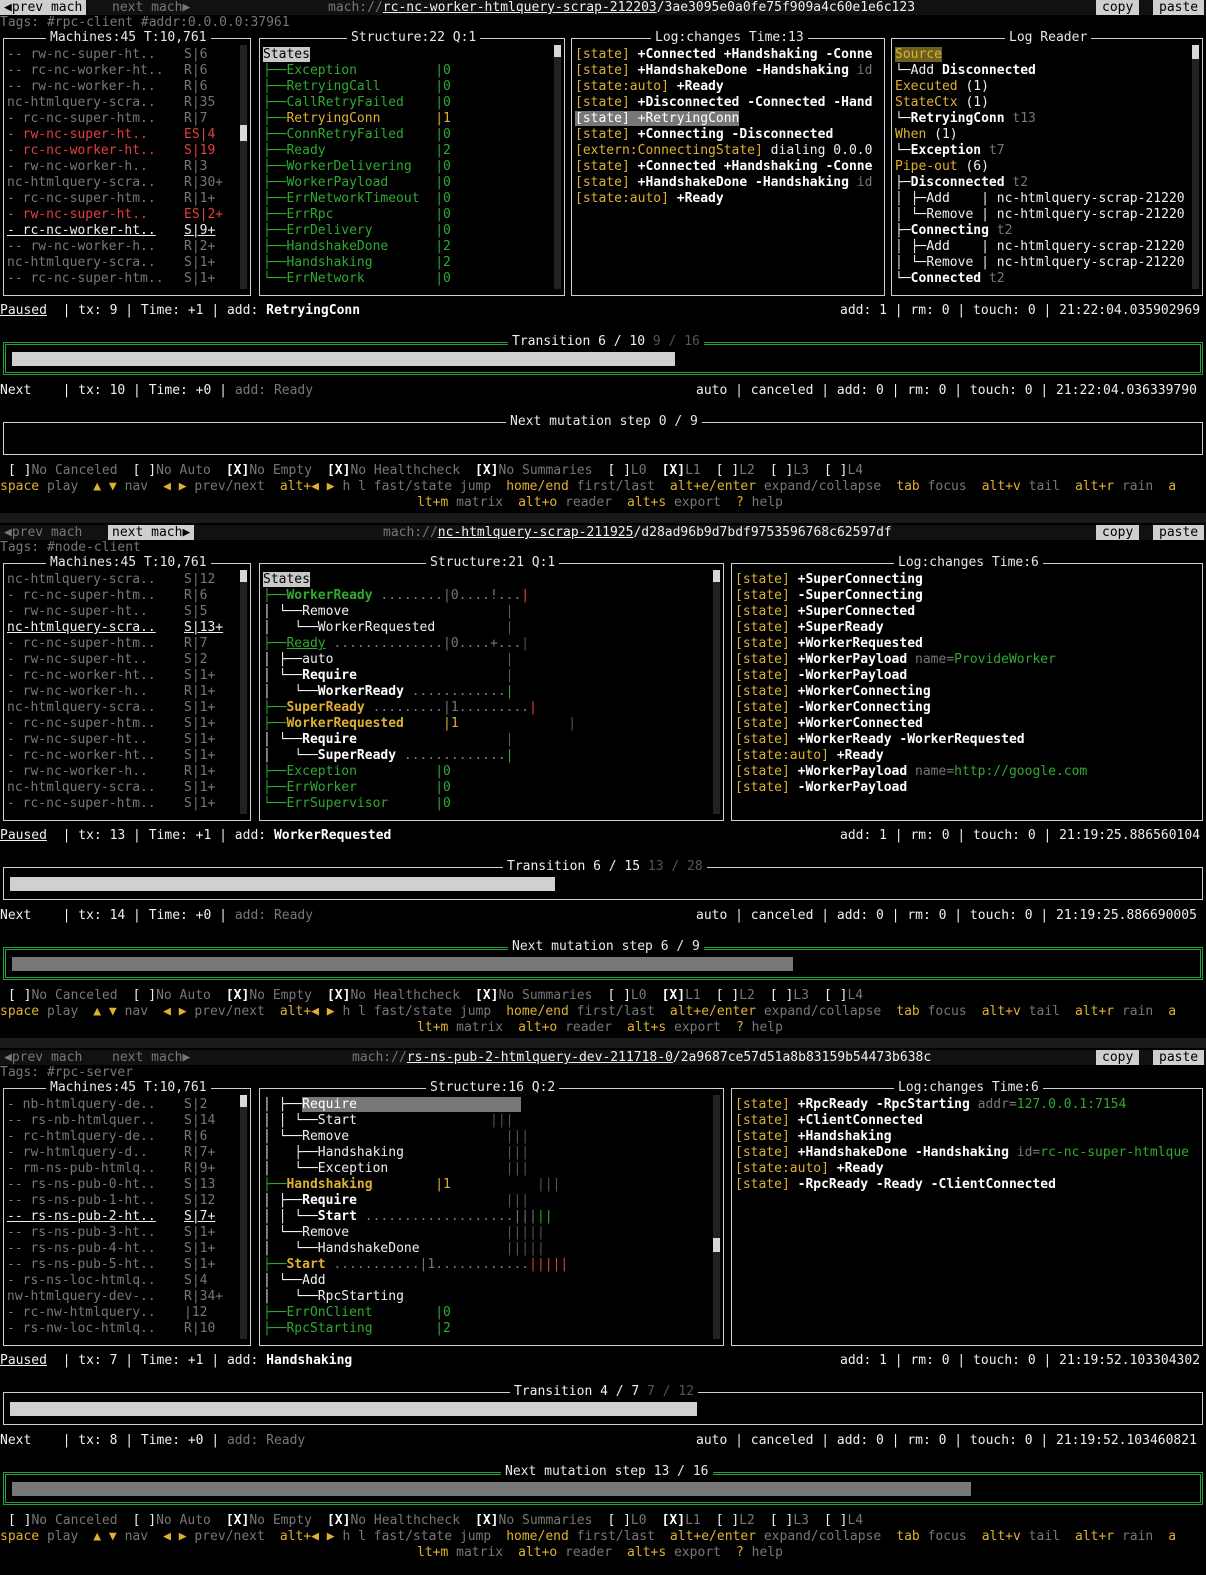 This screenshot has width=1206, height=1575. Describe the element at coordinates (23, 1360) in the screenshot. I see `paused-label: Paused` at that location.